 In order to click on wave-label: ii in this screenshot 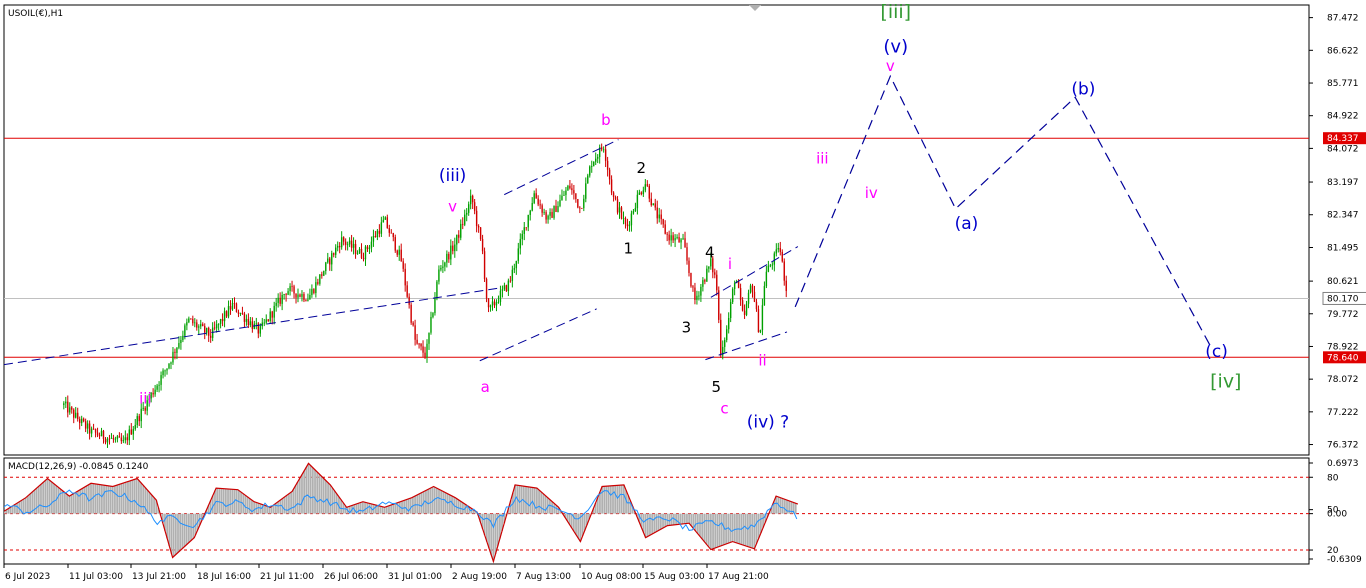, I will do `click(762, 360)`.